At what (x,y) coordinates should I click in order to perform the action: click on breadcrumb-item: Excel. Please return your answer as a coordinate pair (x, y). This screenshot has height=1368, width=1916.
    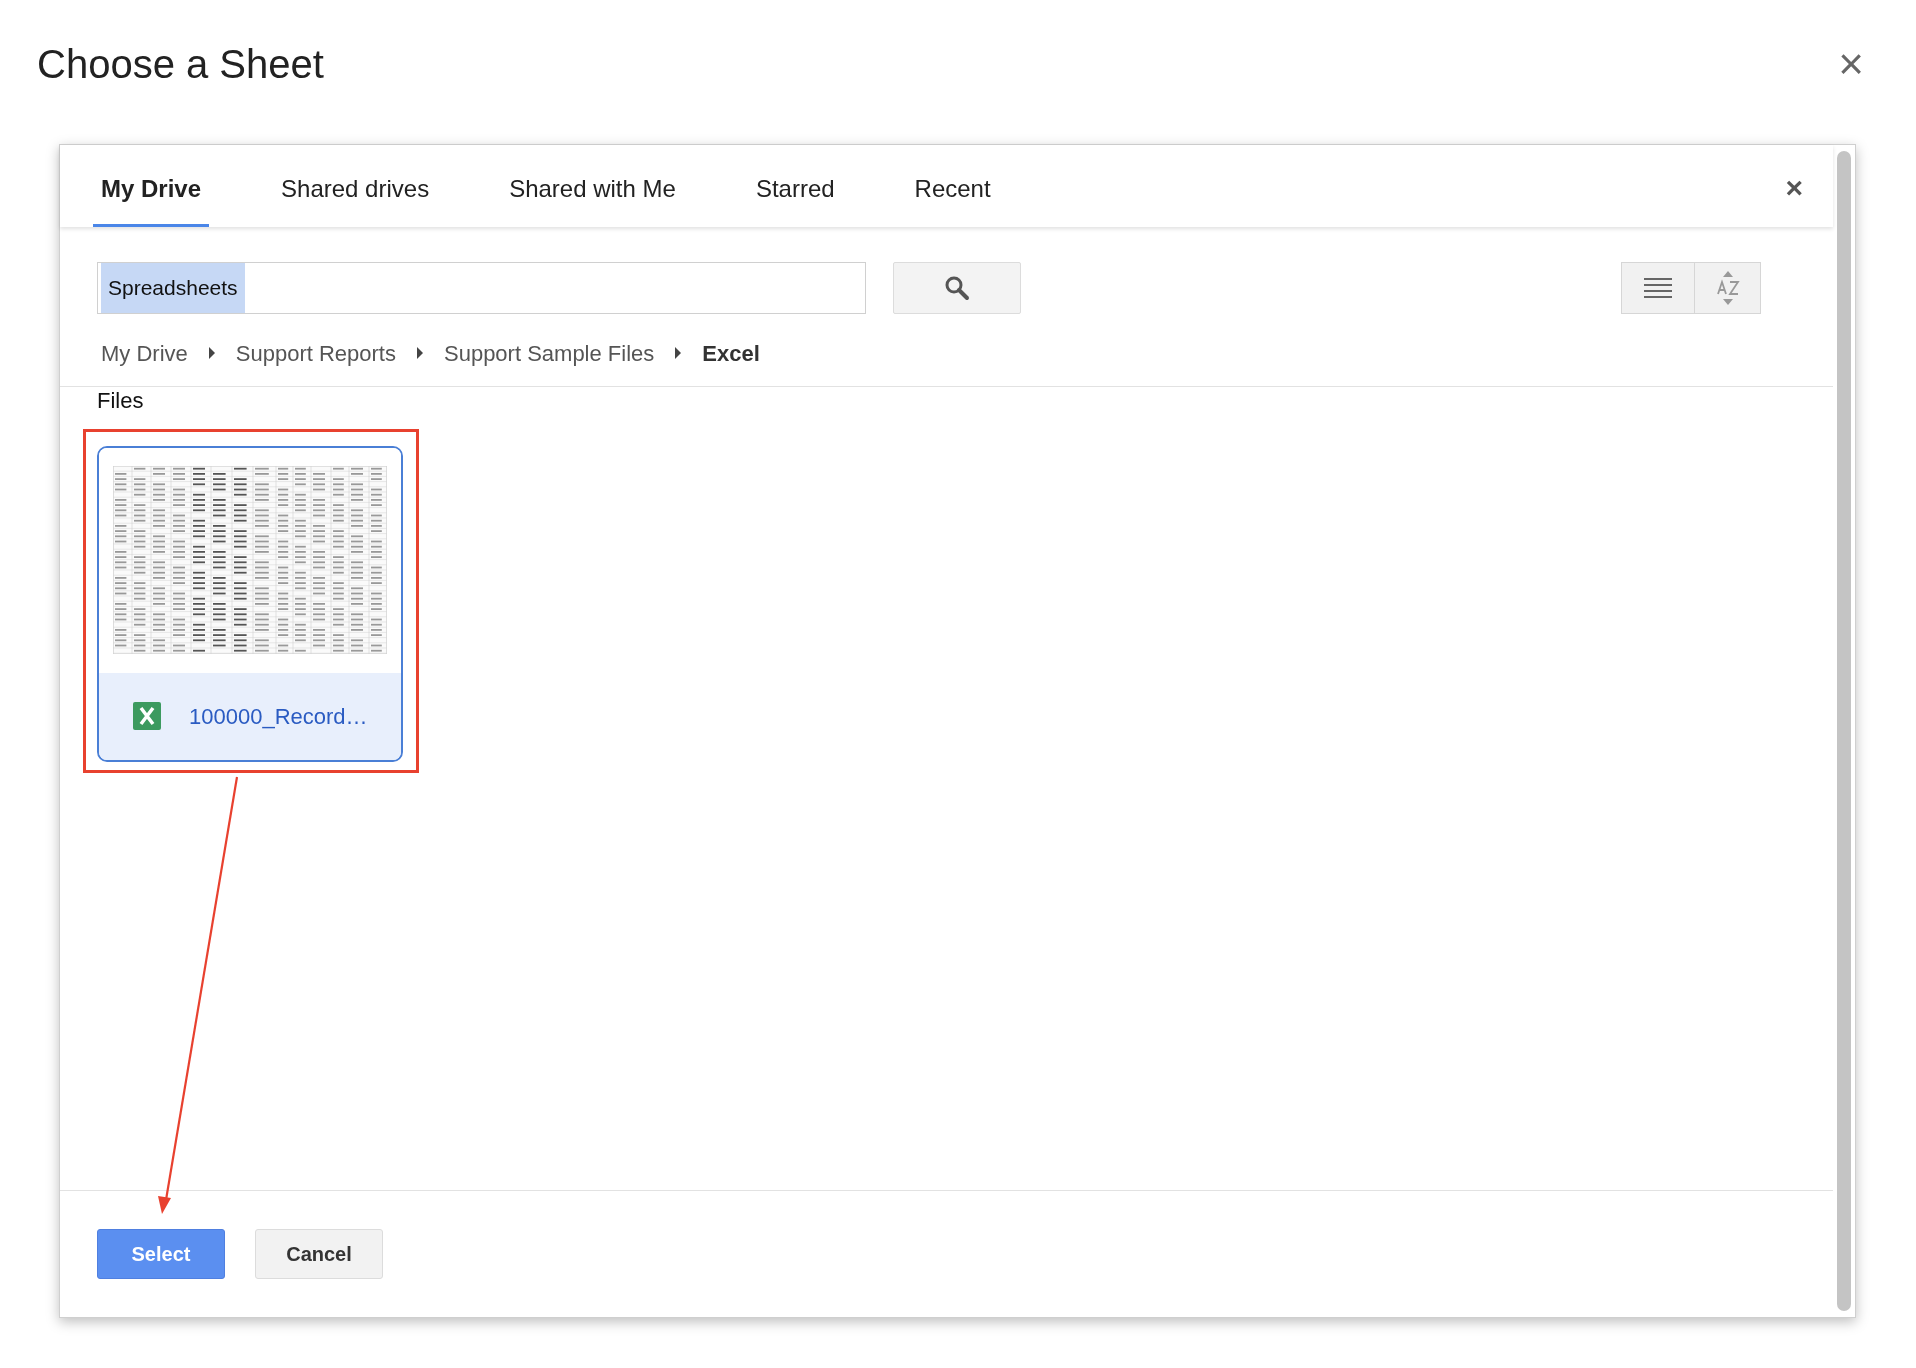
    Looking at the image, I should click on (731, 353).